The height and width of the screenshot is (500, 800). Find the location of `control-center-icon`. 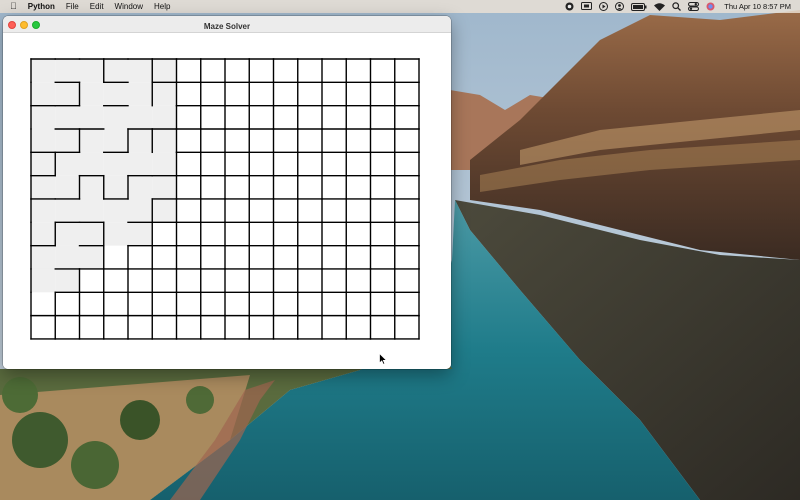

control-center-icon is located at coordinates (694, 6).